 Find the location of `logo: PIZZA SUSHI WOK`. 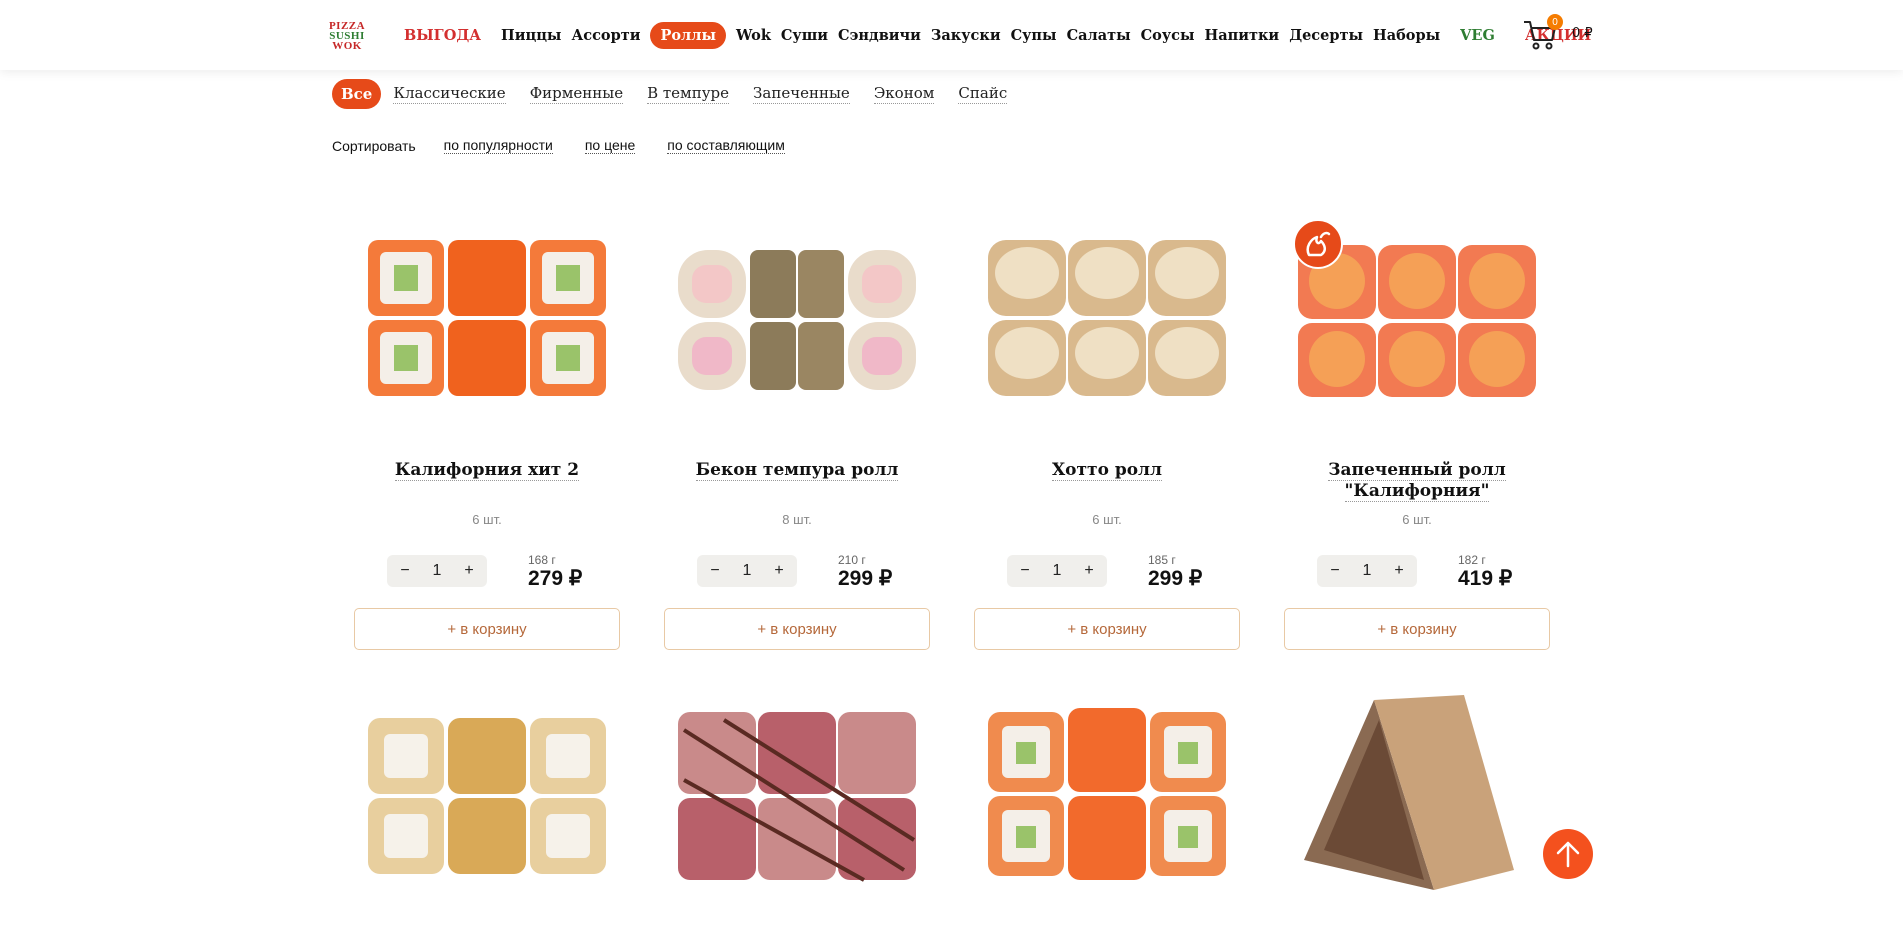

logo: PIZZA SUSHI WOK is located at coordinates (347, 36).